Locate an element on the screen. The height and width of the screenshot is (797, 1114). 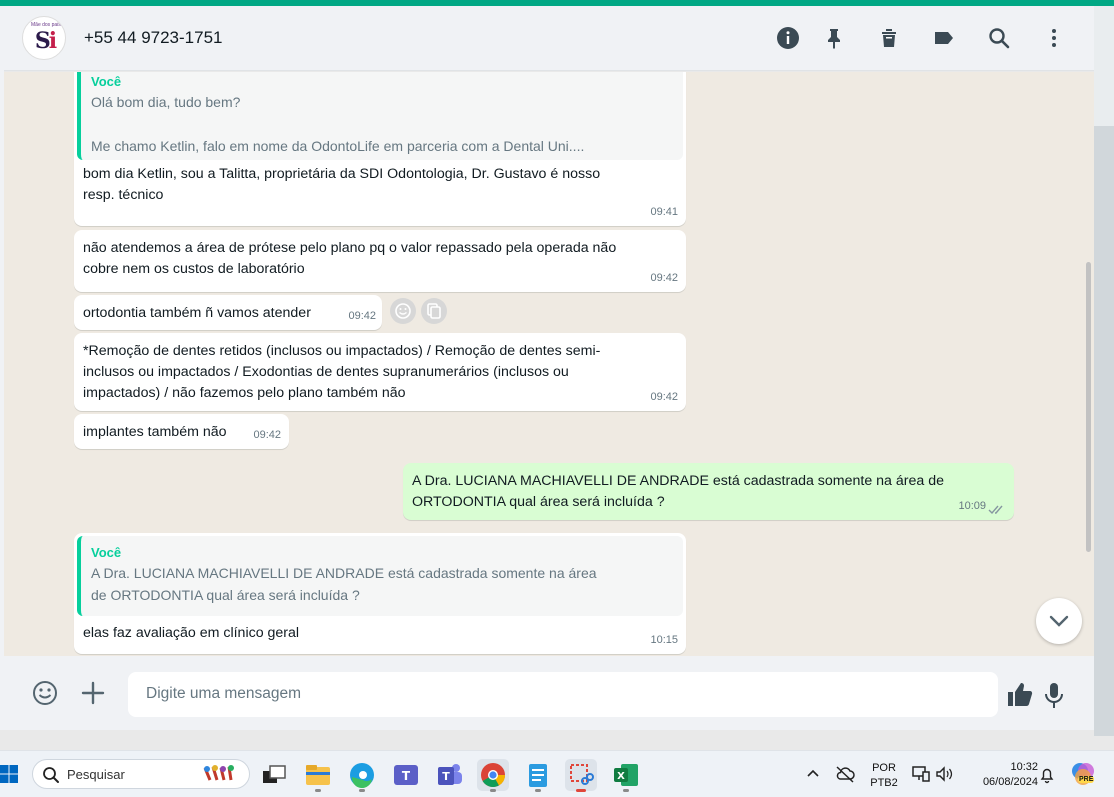
system-clock: 10:32 06/08/2024 is located at coordinates (1002, 775).